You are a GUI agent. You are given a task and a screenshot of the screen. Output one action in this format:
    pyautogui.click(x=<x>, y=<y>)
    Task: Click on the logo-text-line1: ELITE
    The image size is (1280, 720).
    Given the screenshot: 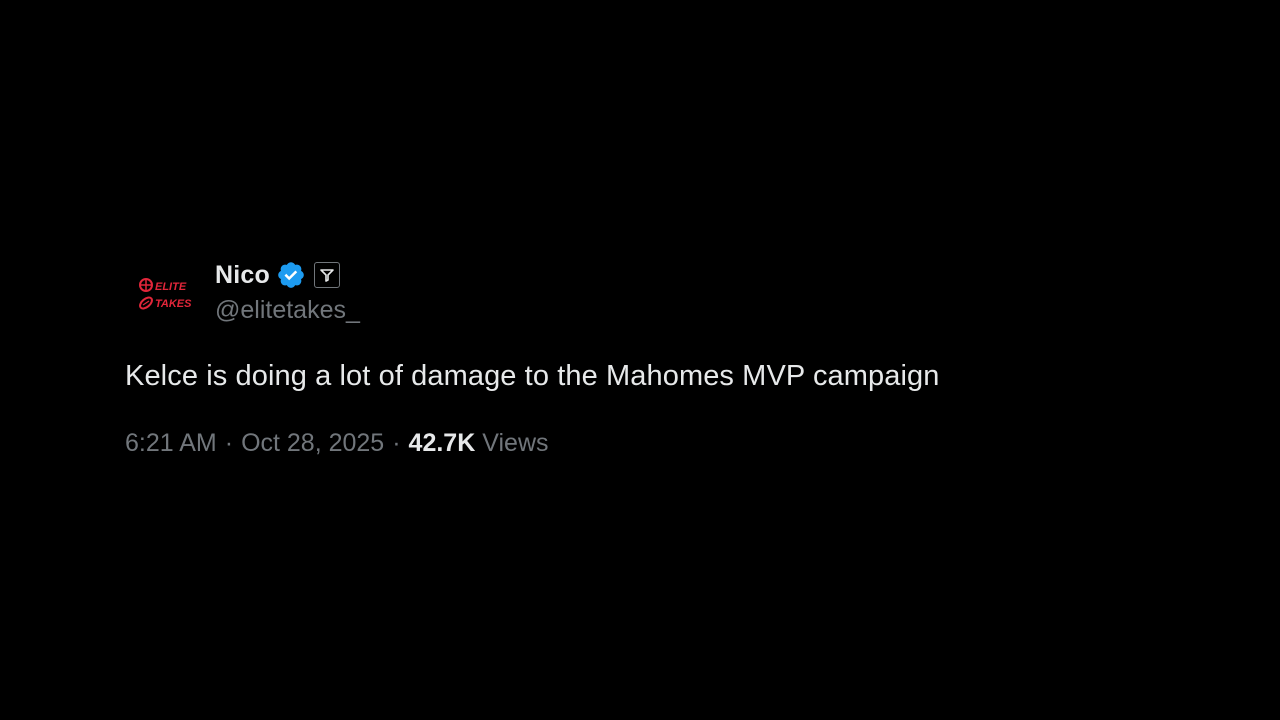 What is the action you would take?
    pyautogui.click(x=171, y=287)
    